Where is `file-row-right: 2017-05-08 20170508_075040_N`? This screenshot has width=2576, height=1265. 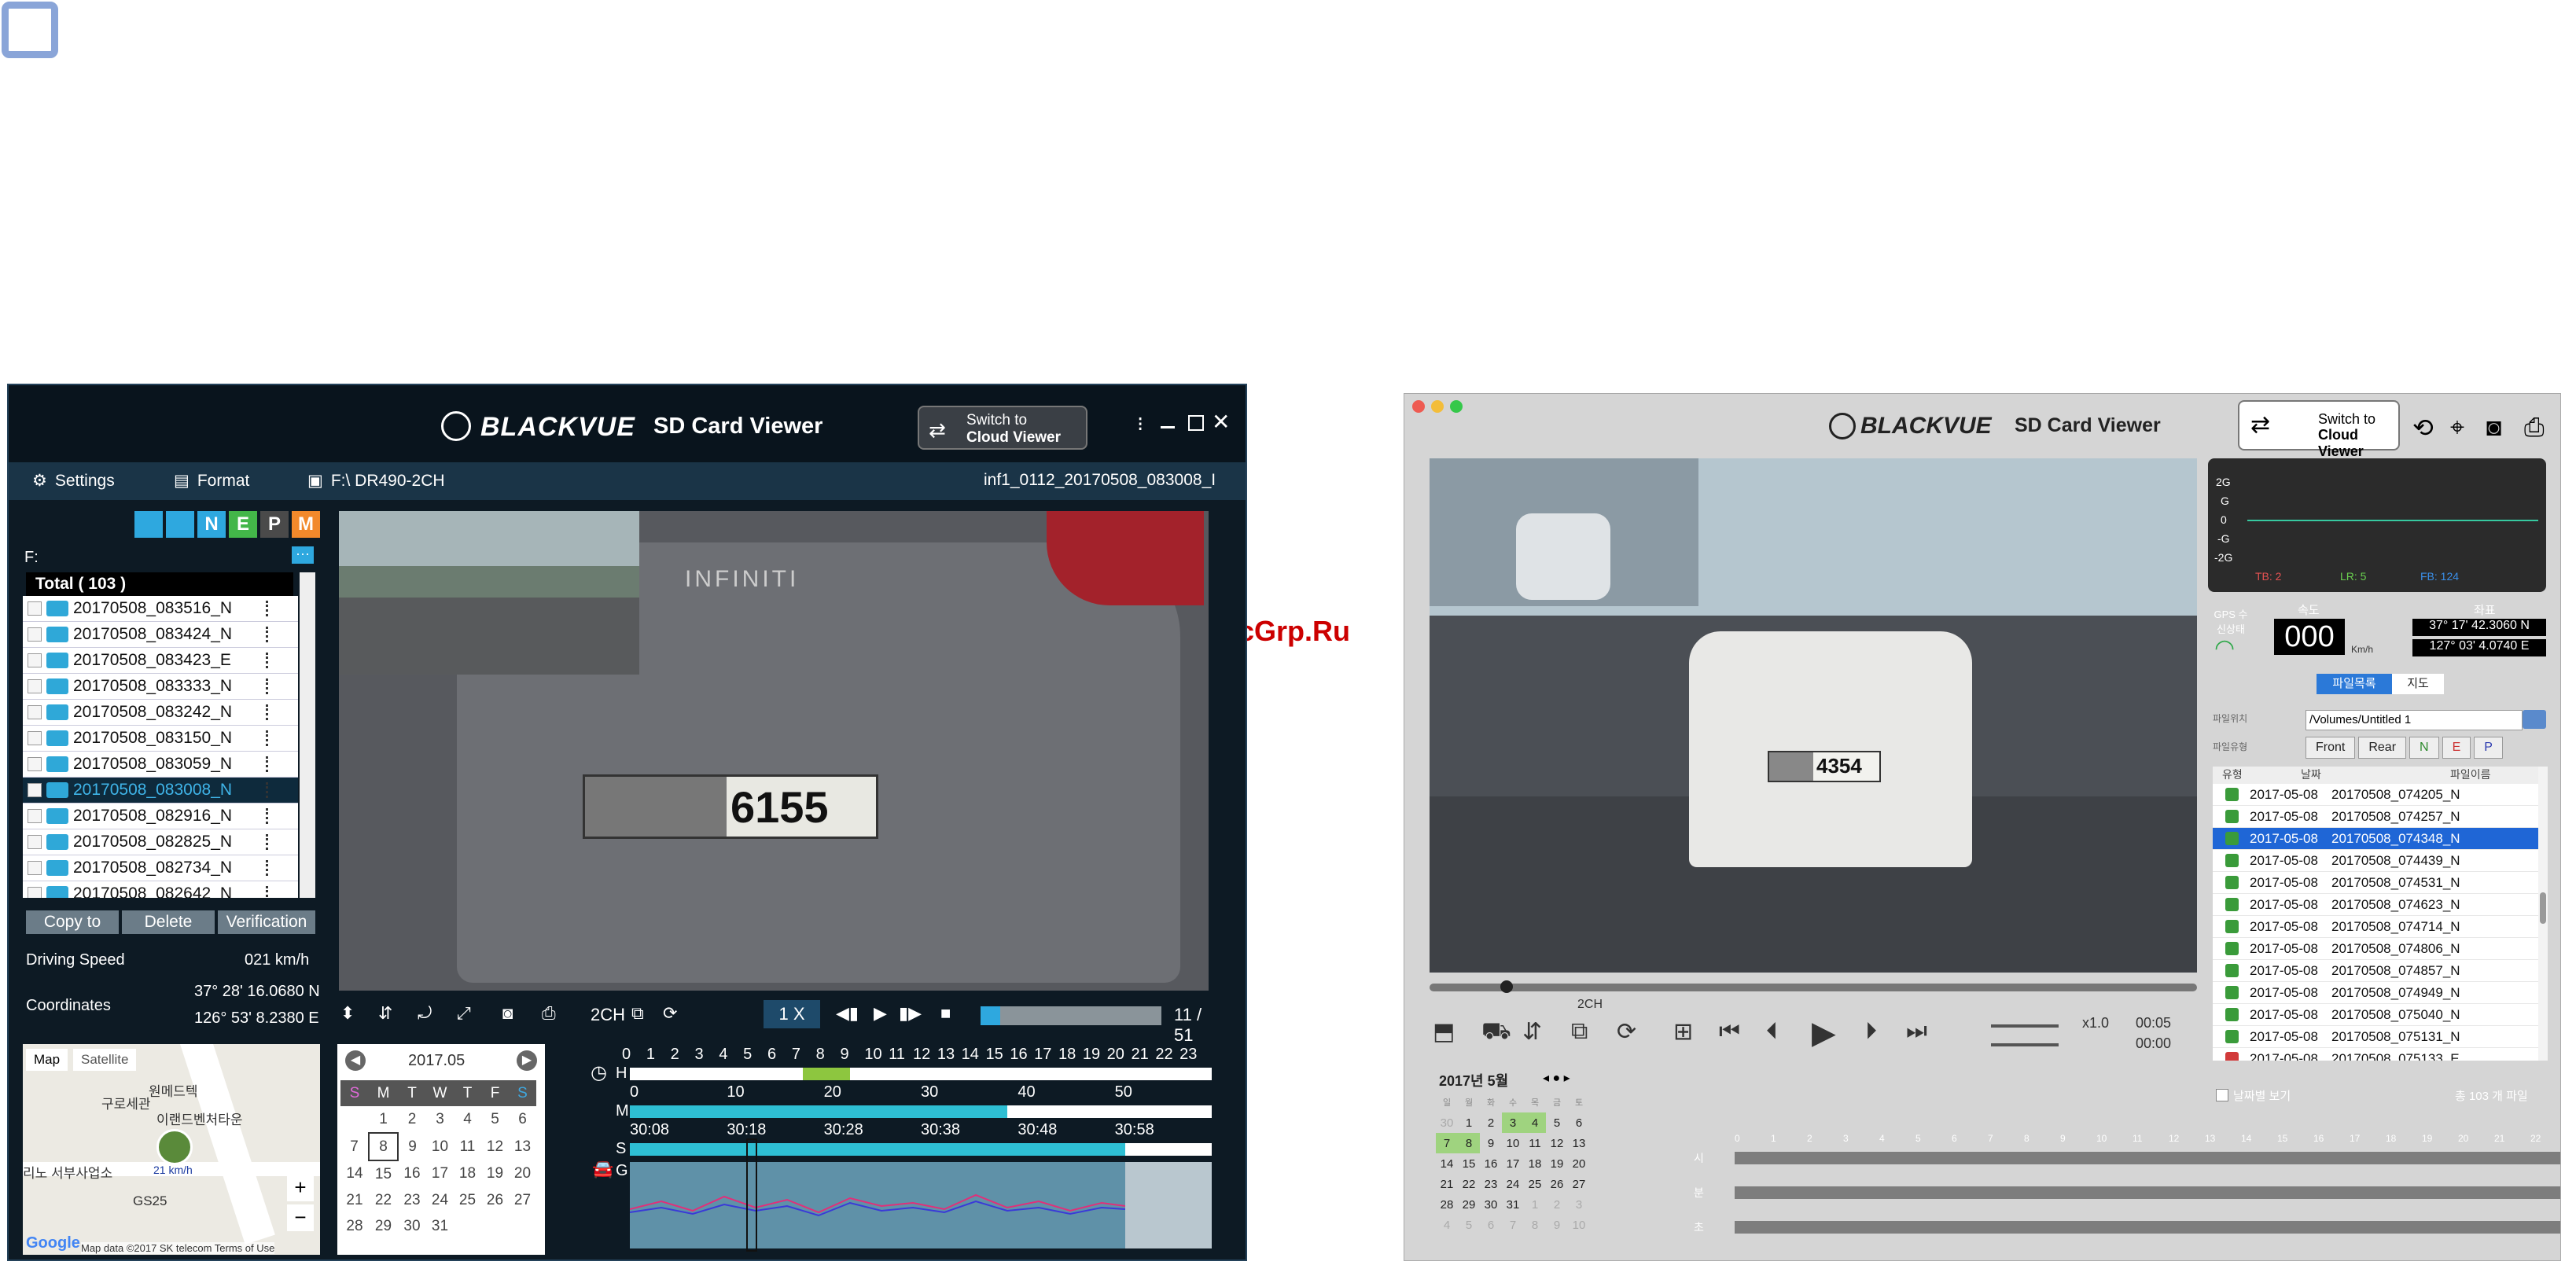 file-row-right: 2017-05-08 20170508_075040_N is located at coordinates (2376, 1015).